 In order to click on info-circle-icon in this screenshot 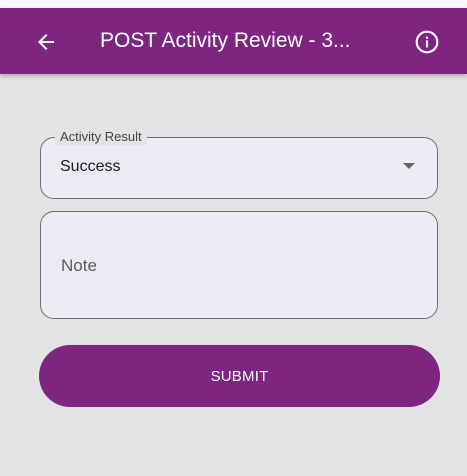, I will do `click(427, 42)`.